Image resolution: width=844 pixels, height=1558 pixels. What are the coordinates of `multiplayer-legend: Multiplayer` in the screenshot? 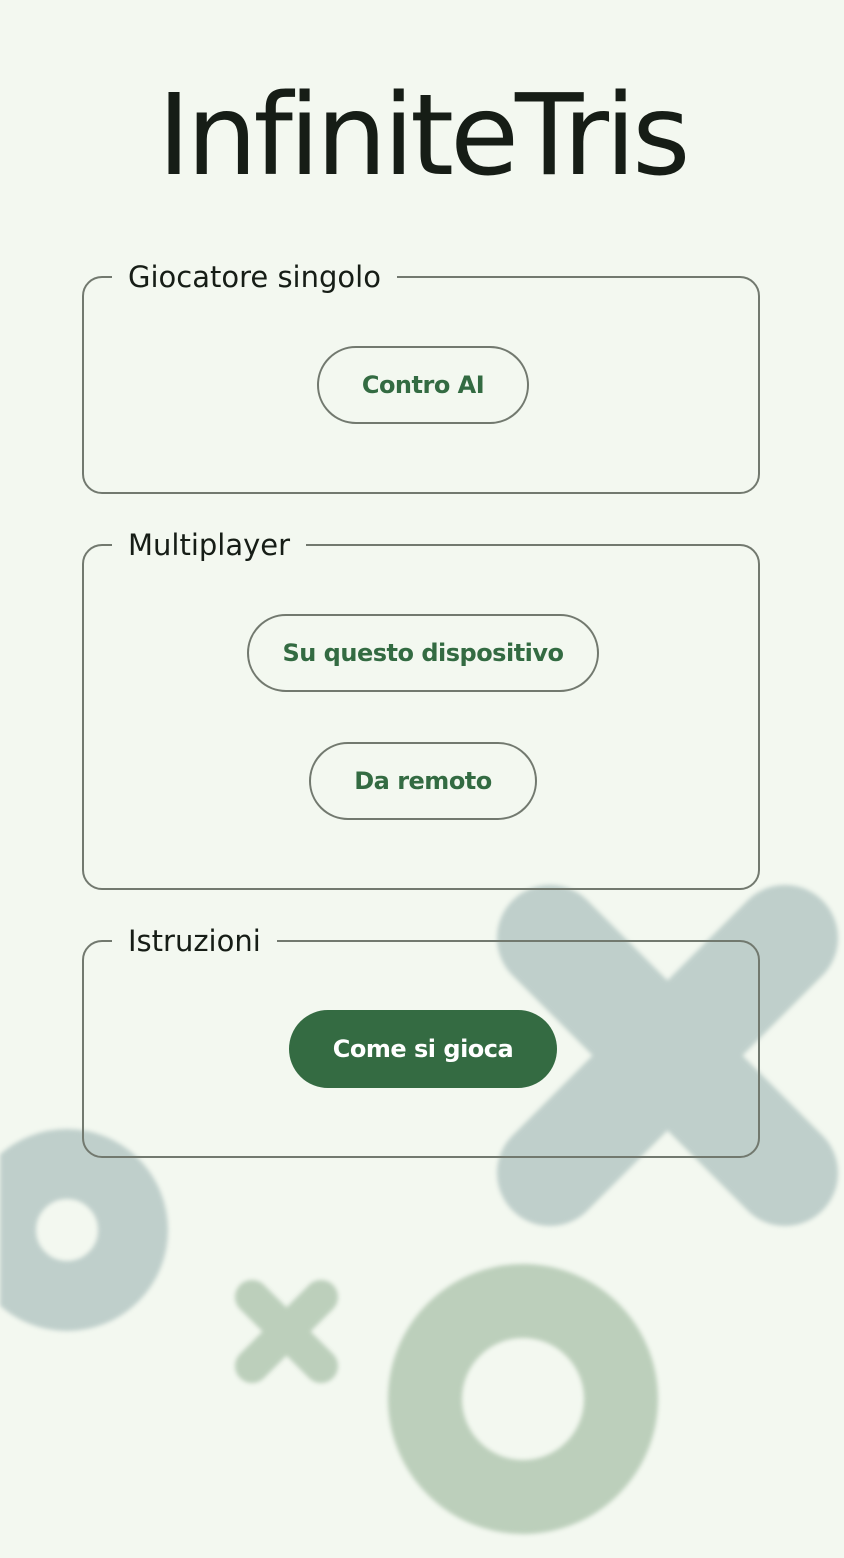 It's located at (209, 545).